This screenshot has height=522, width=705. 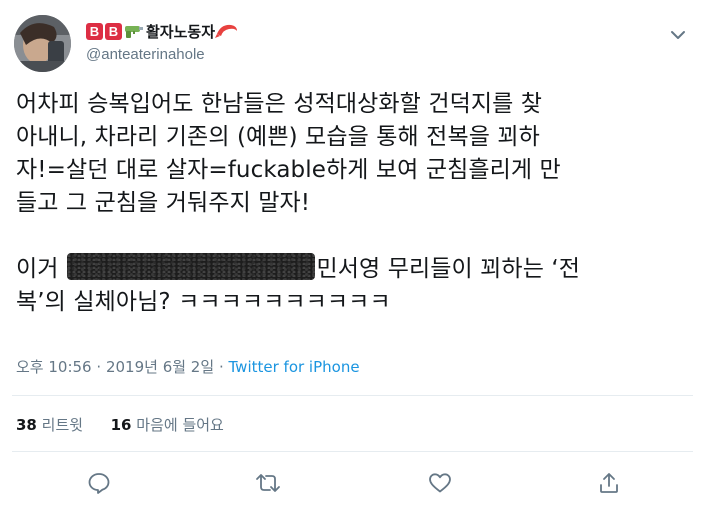 What do you see at coordinates (203, 302) in the screenshot?
I see `tweet-line-6: 복’의 실체아님? ㅋㅋㅋㅋㅋㅋㅋㅋㅋㅋ` at bounding box center [203, 302].